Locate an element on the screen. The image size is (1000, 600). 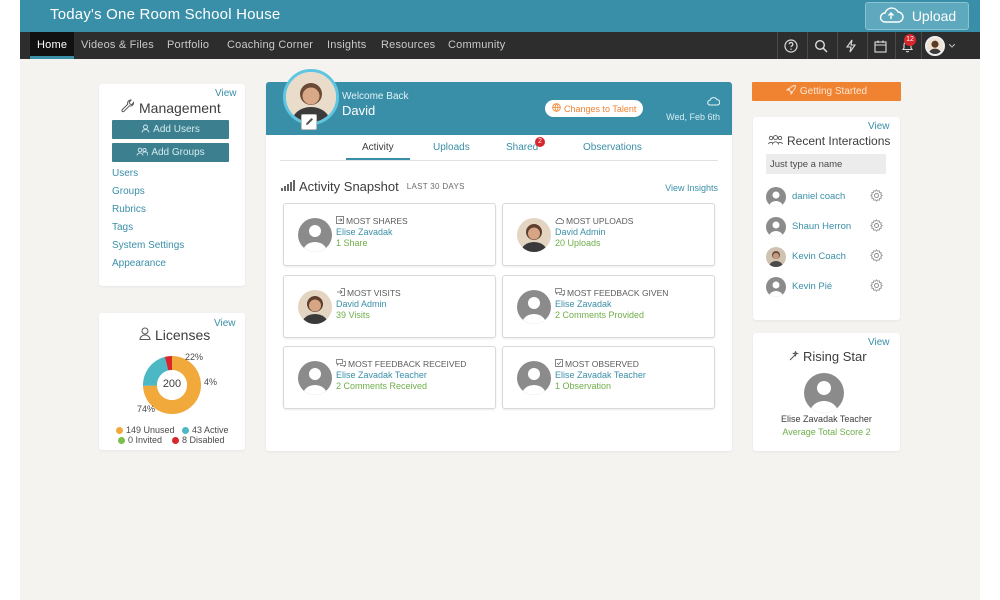
edit-avatar-button is located at coordinates (309, 122).